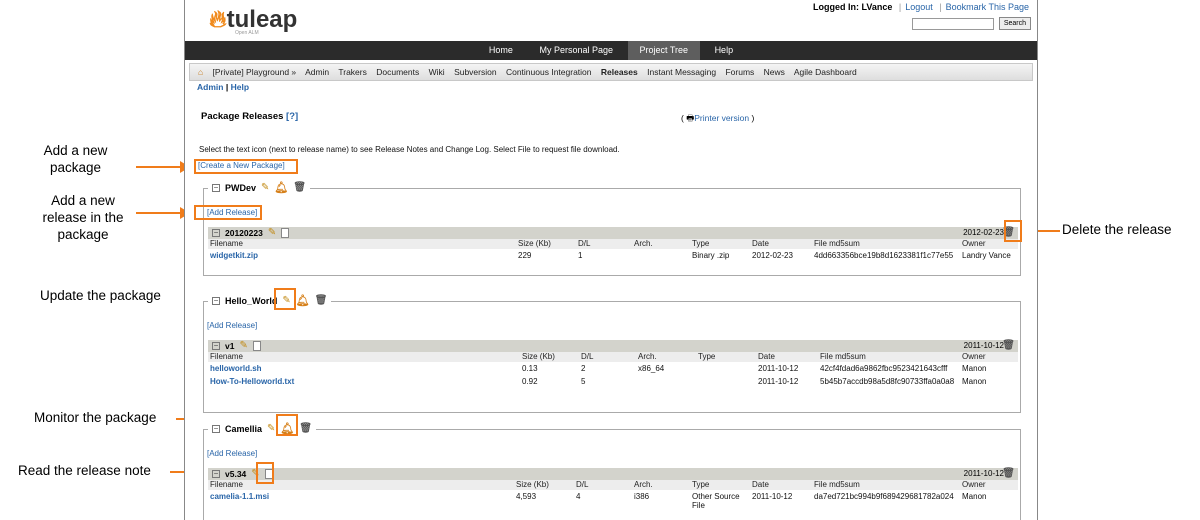 Image resolution: width=1200 pixels, height=520 pixels. What do you see at coordinates (75, 159) in the screenshot?
I see `callout-add-package: Add a new package` at bounding box center [75, 159].